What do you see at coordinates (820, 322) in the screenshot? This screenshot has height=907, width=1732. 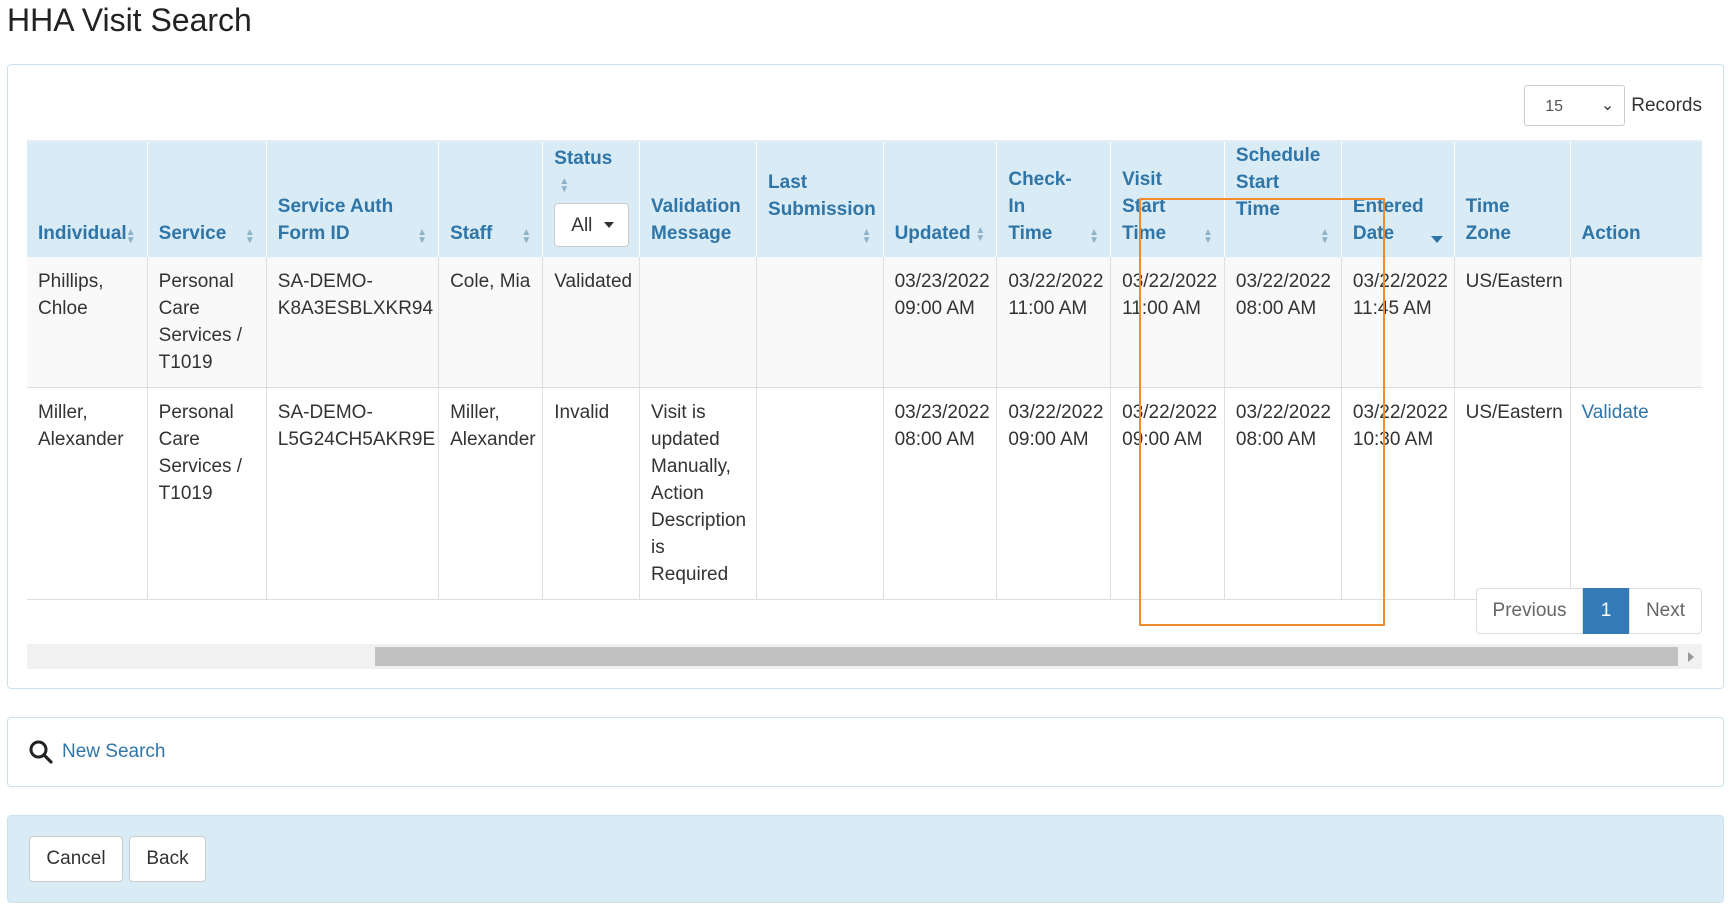 I see `cell-last-submission` at bounding box center [820, 322].